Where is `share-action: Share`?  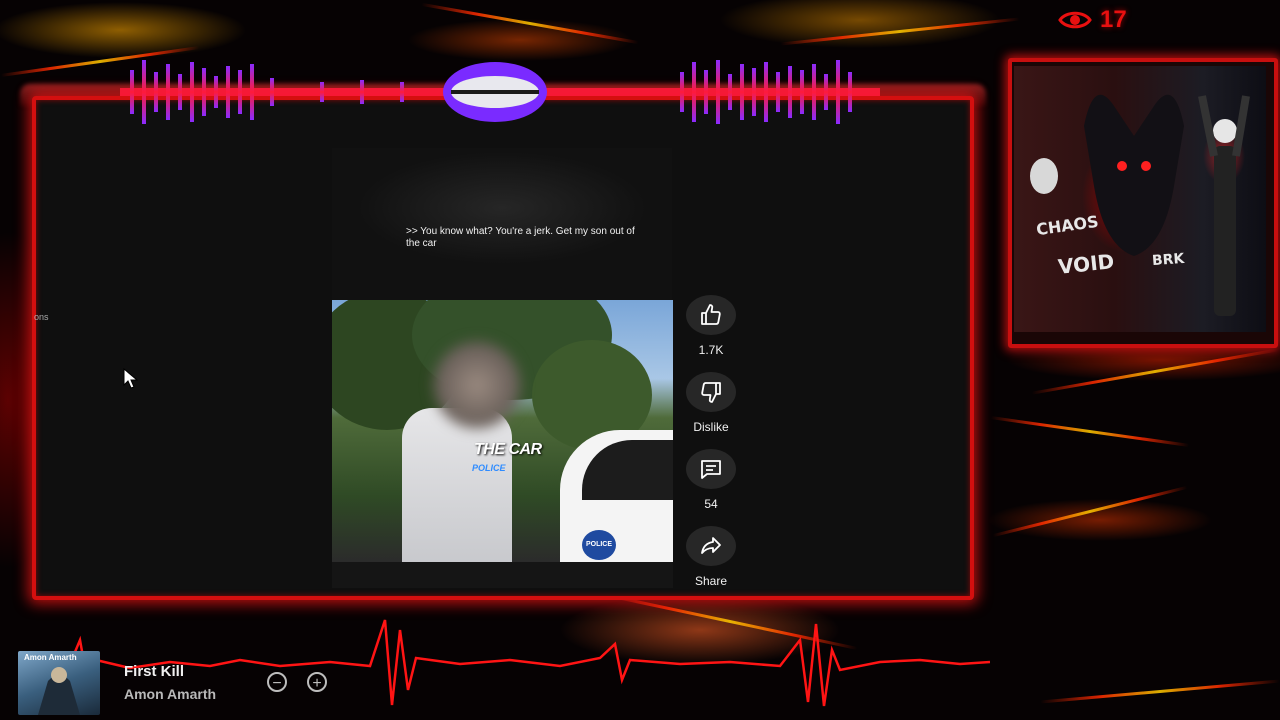
share-action: Share is located at coordinates (711, 557).